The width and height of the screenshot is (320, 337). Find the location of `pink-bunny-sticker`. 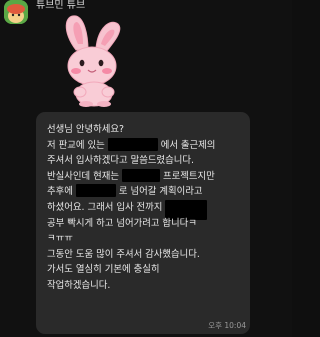

pink-bunny-sticker is located at coordinates (93, 61).